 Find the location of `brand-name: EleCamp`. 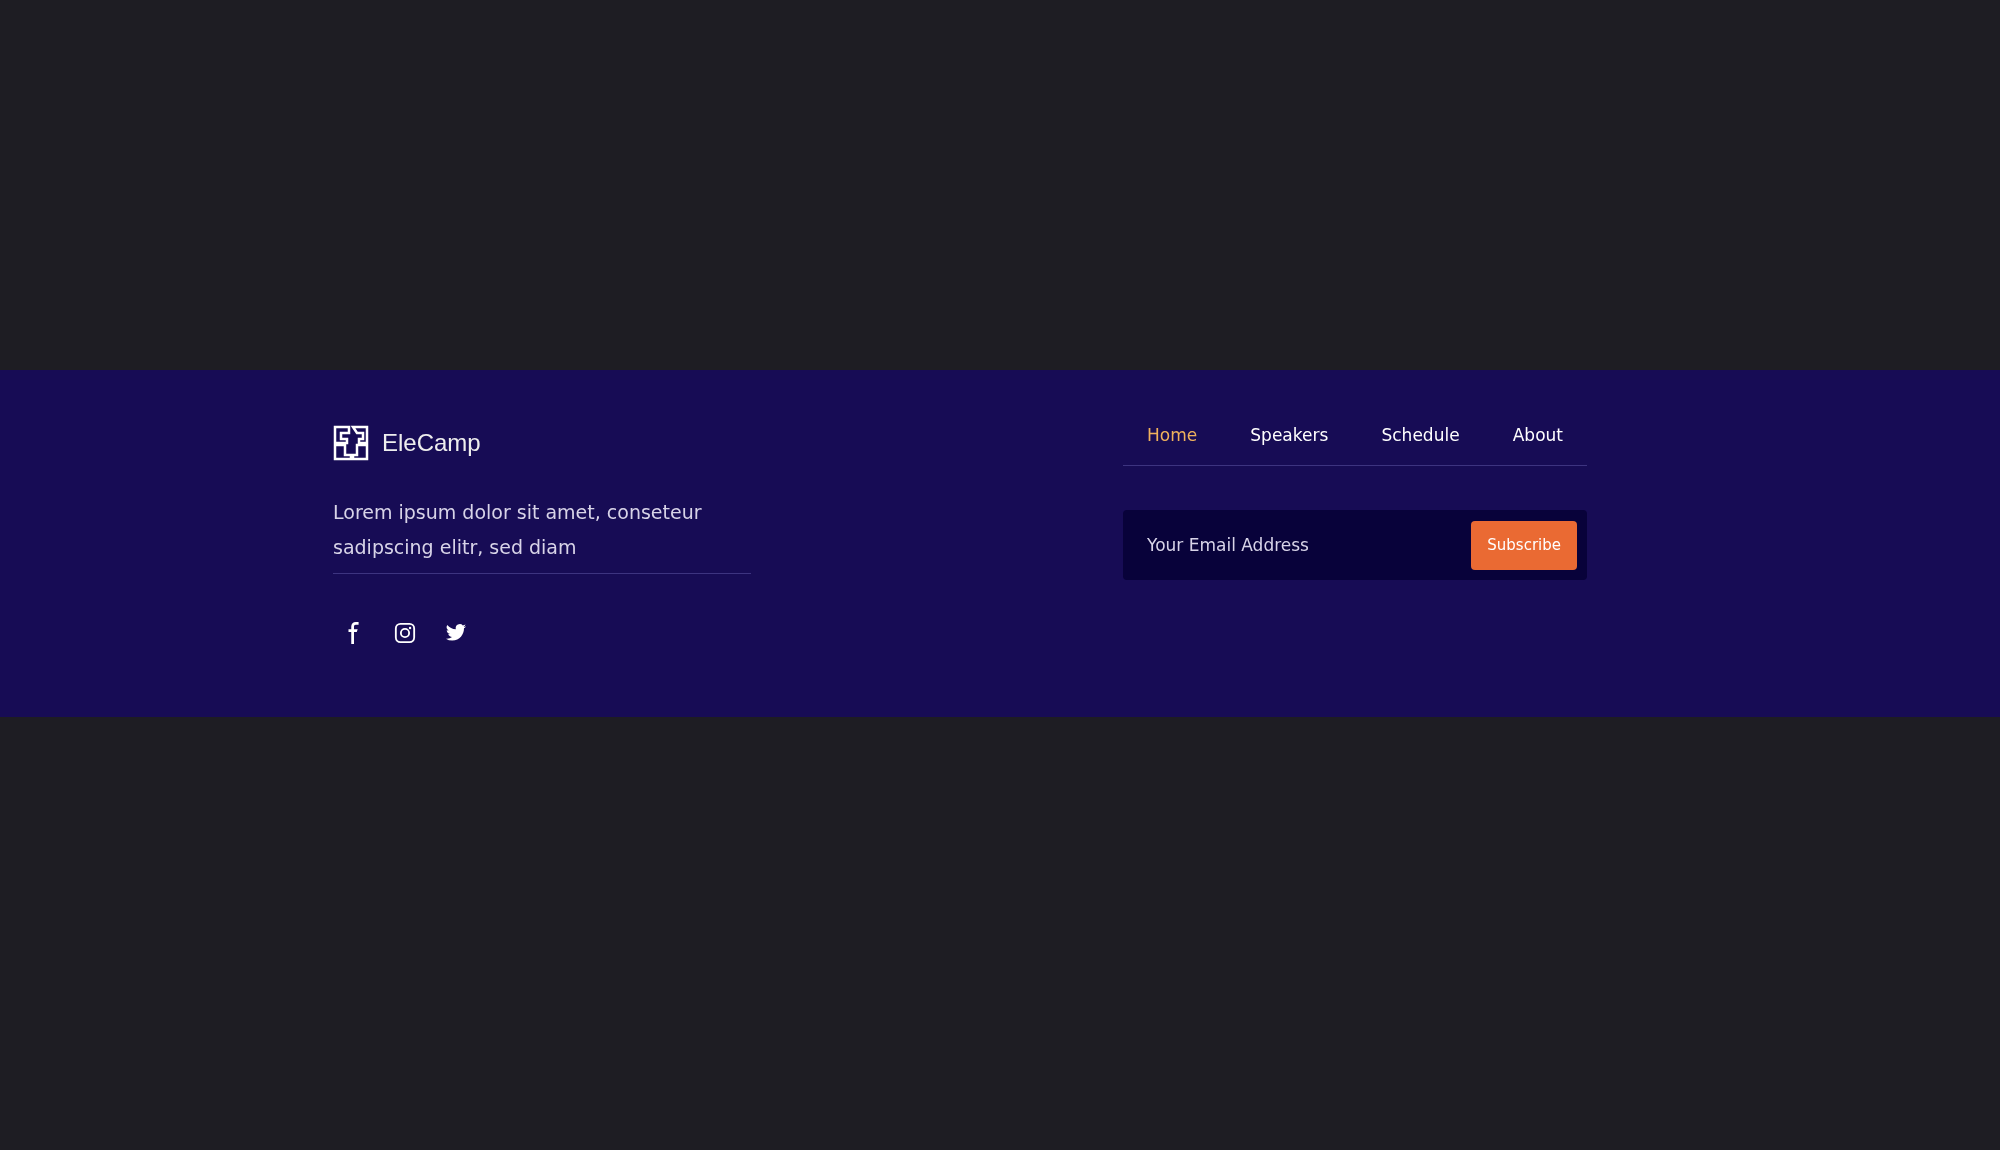

brand-name: EleCamp is located at coordinates (431, 443).